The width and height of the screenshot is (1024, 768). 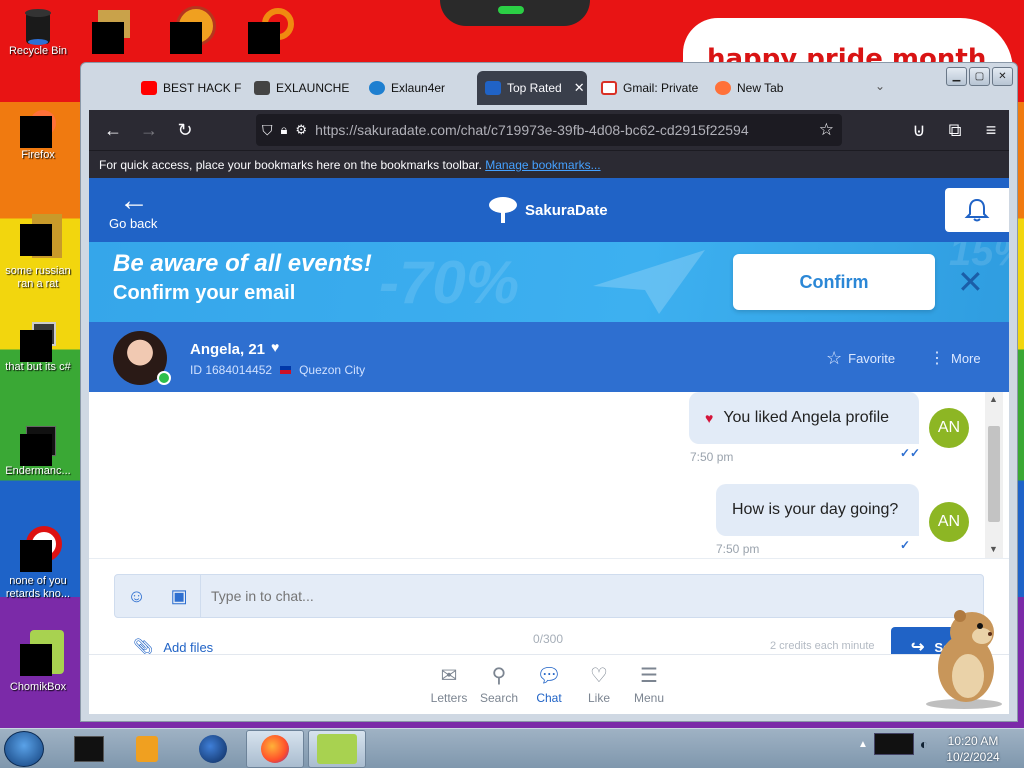 What do you see at coordinates (41, 238) in the screenshot?
I see `app-icon` at bounding box center [41, 238].